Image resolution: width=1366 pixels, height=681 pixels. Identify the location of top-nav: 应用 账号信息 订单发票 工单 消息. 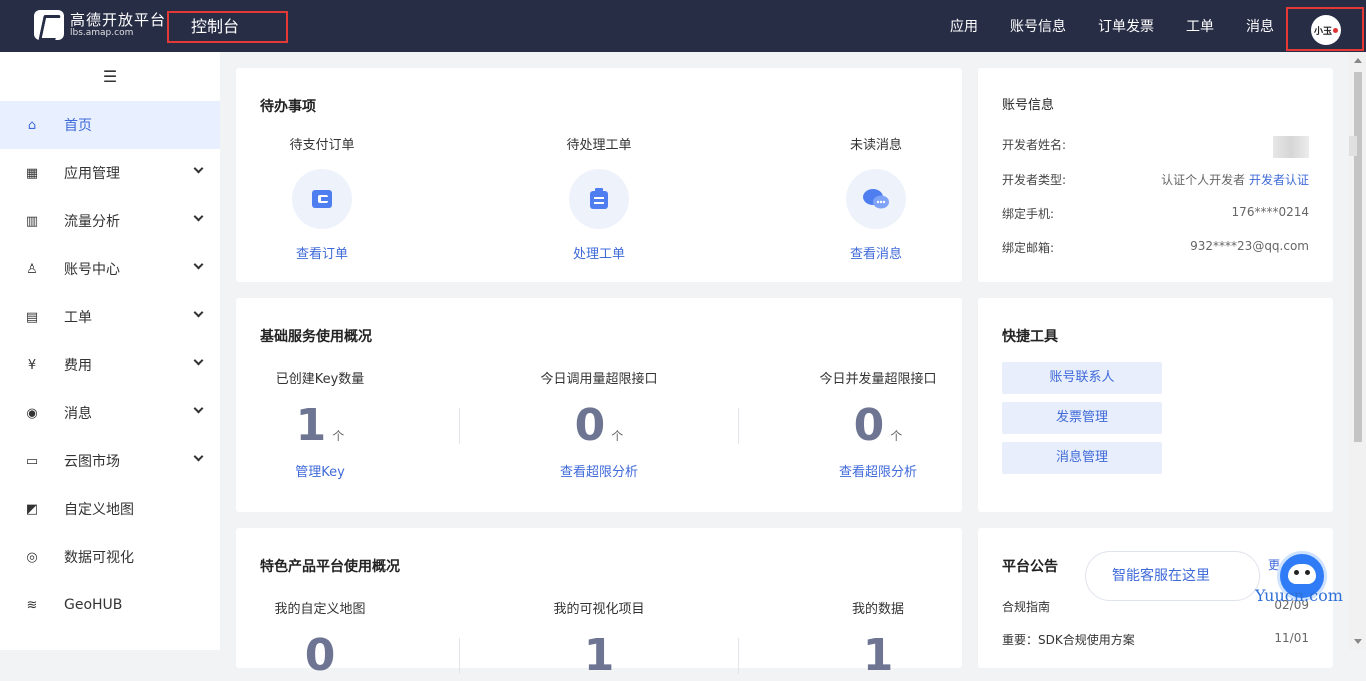
(1096, 26).